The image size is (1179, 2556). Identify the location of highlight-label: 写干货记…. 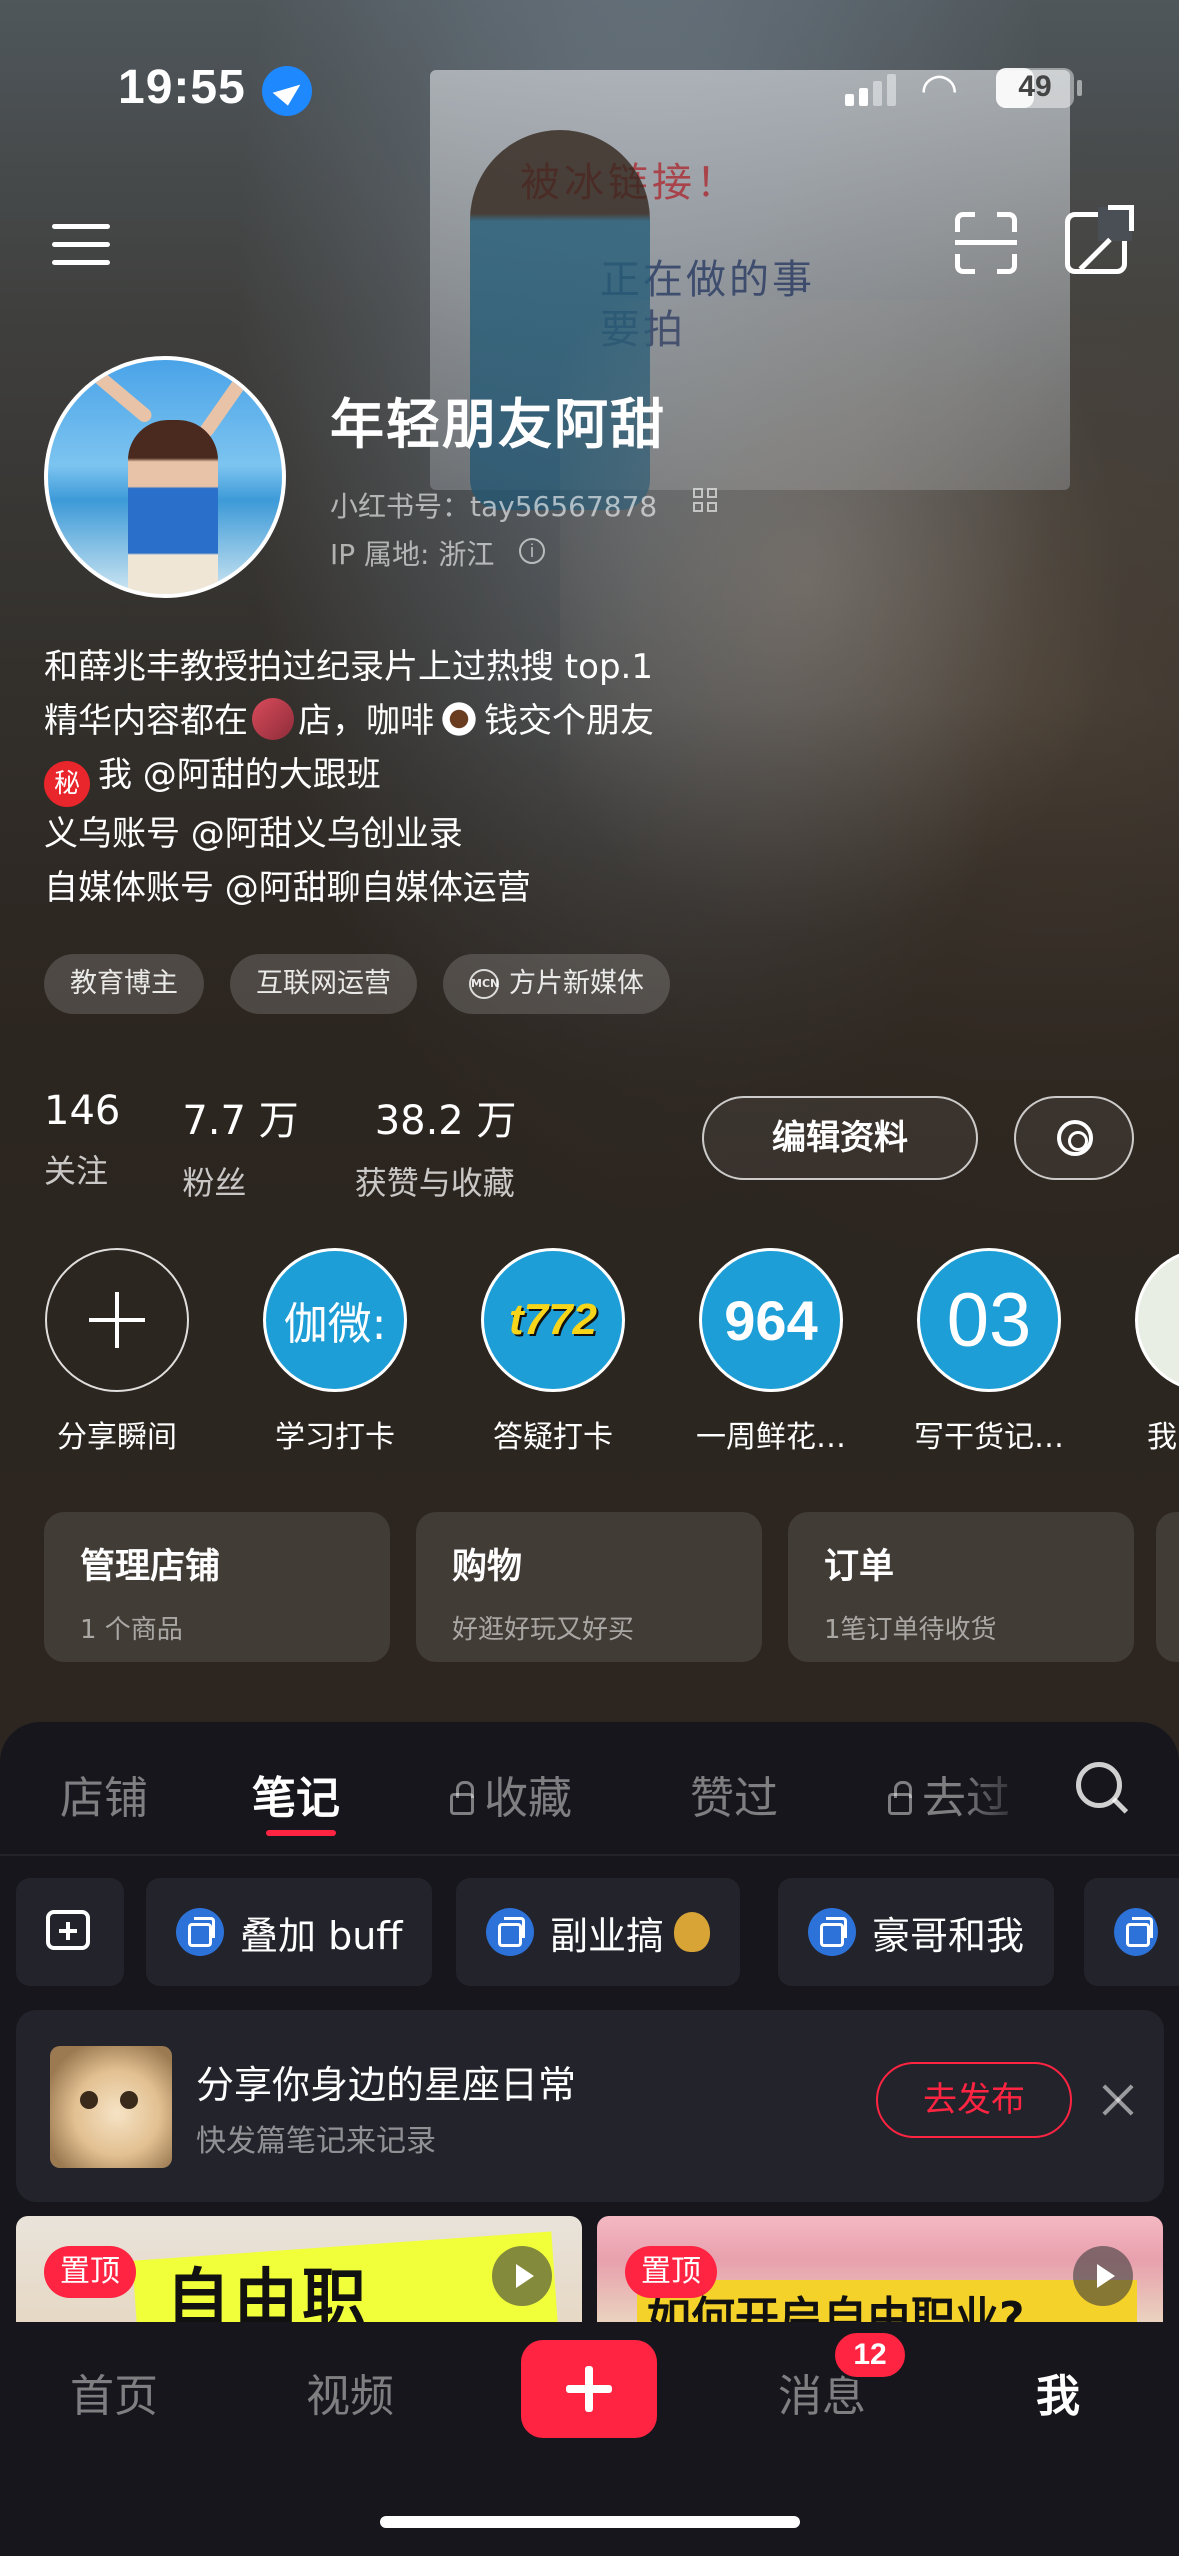
(989, 1437).